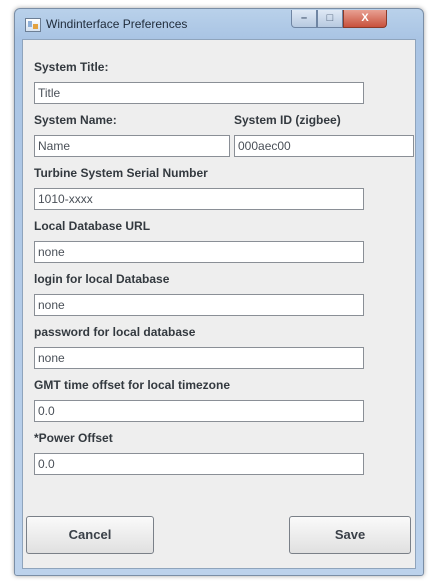  I want to click on minimize-icon: –, so click(304, 18).